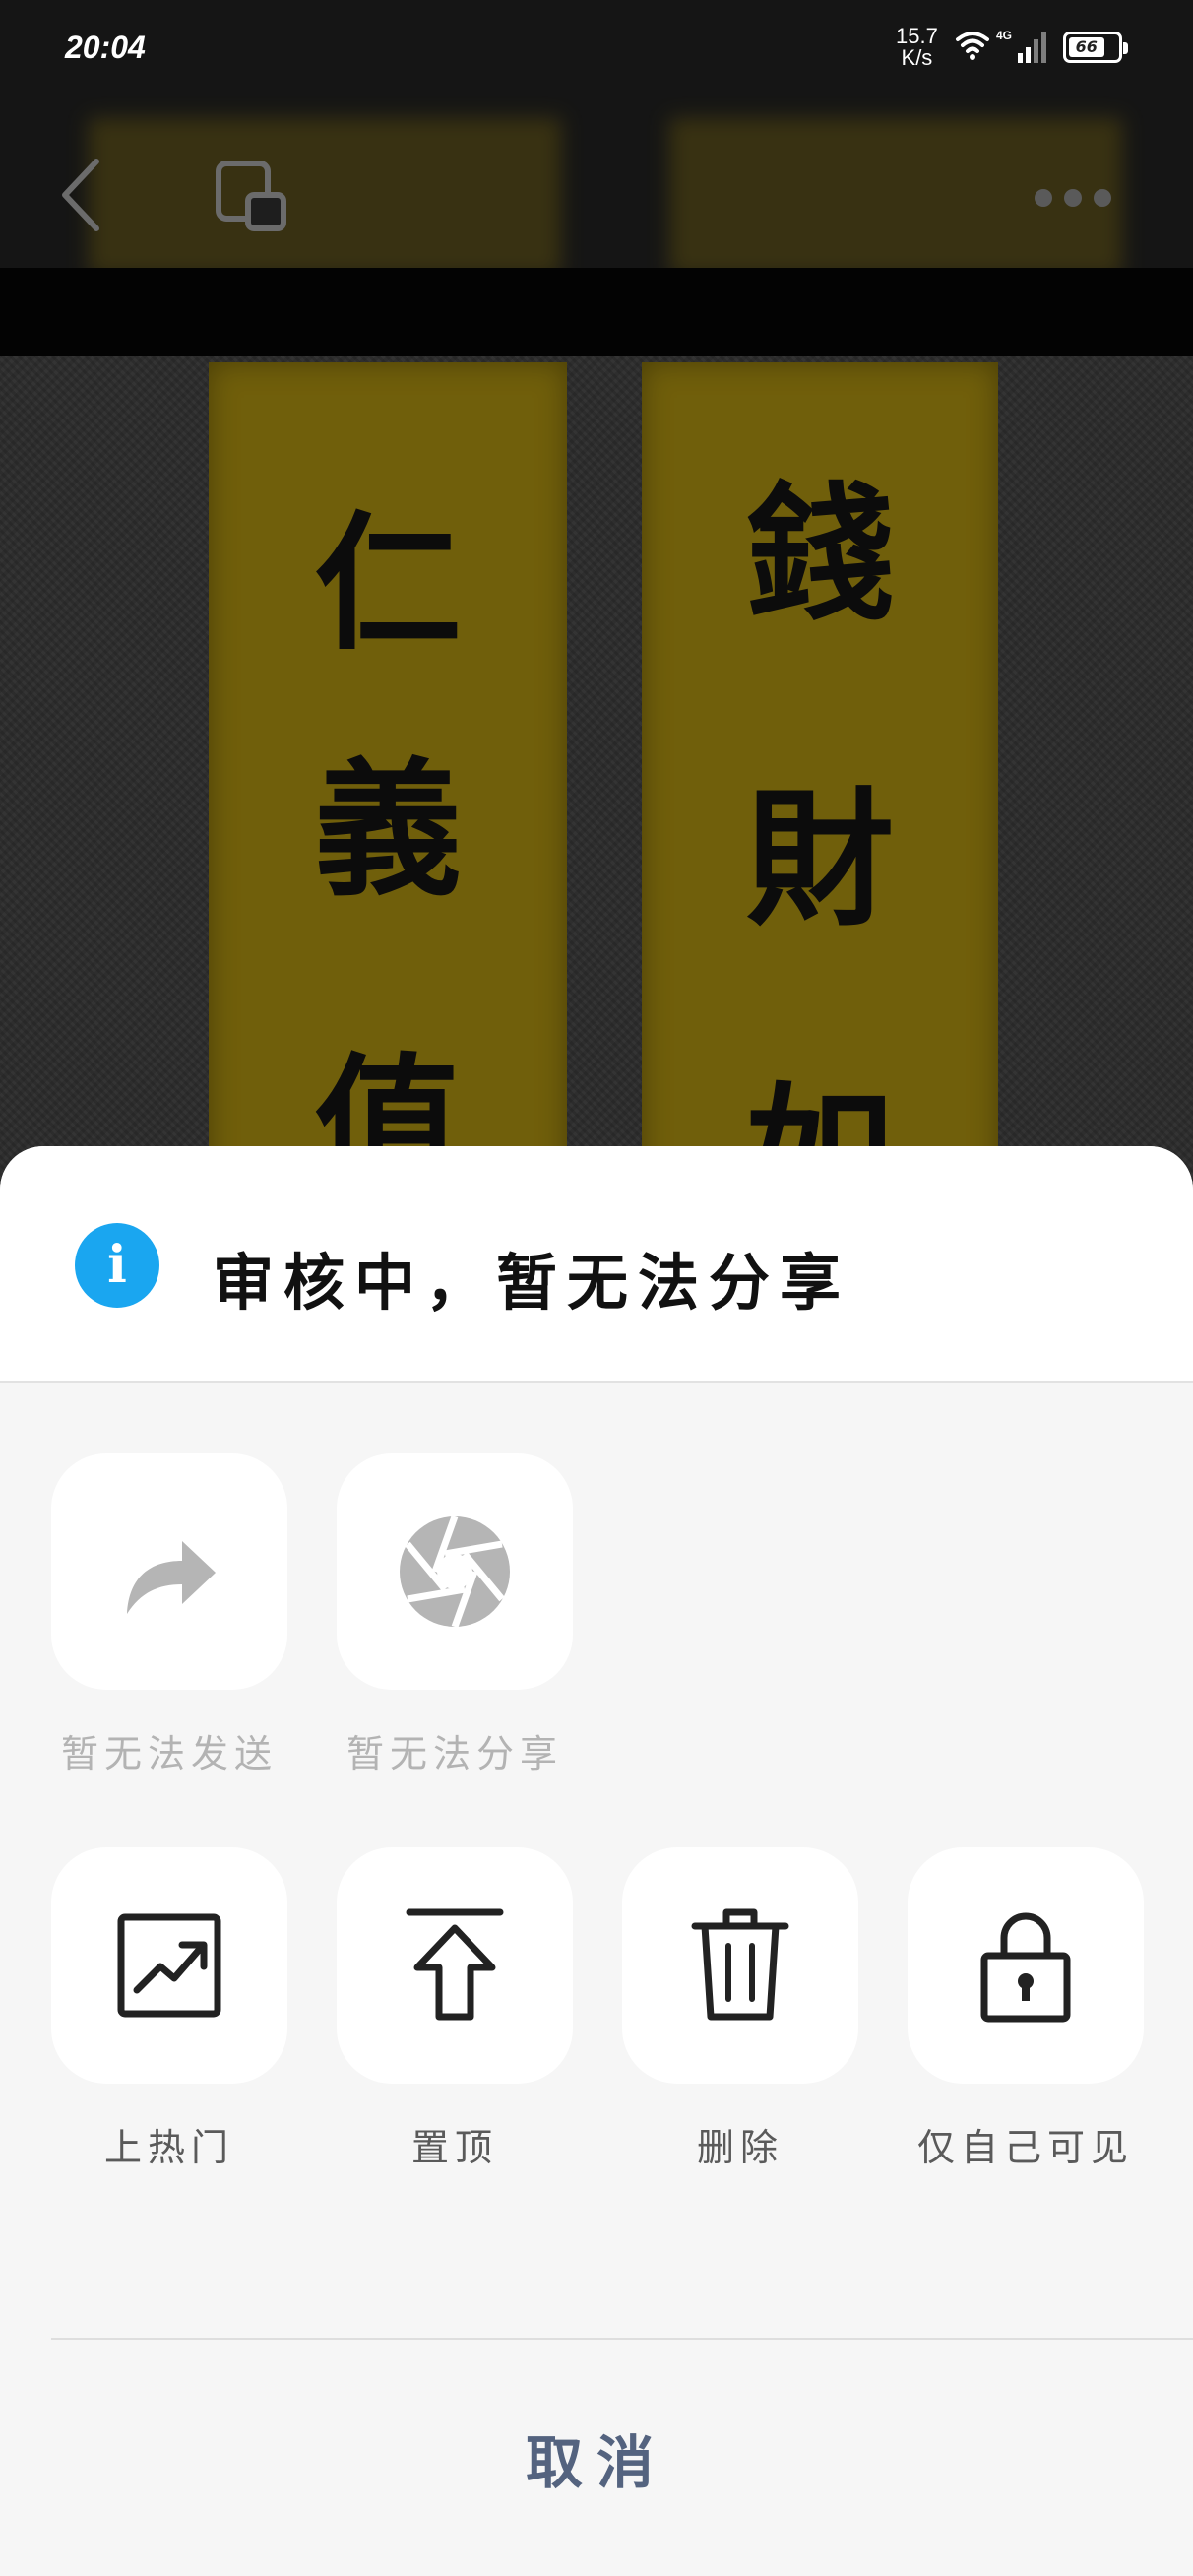  What do you see at coordinates (80, 195) in the screenshot?
I see `back-icon` at bounding box center [80, 195].